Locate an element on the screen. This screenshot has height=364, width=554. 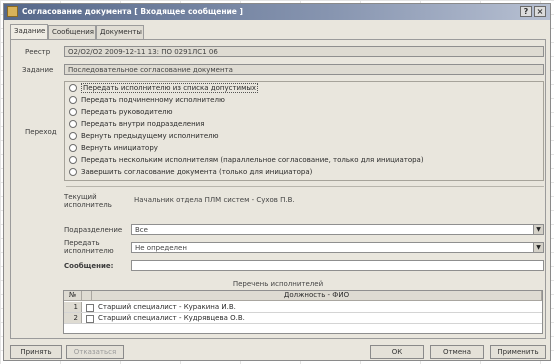
assign-label: Передать исполнителю is located at coordinates (89, 247).